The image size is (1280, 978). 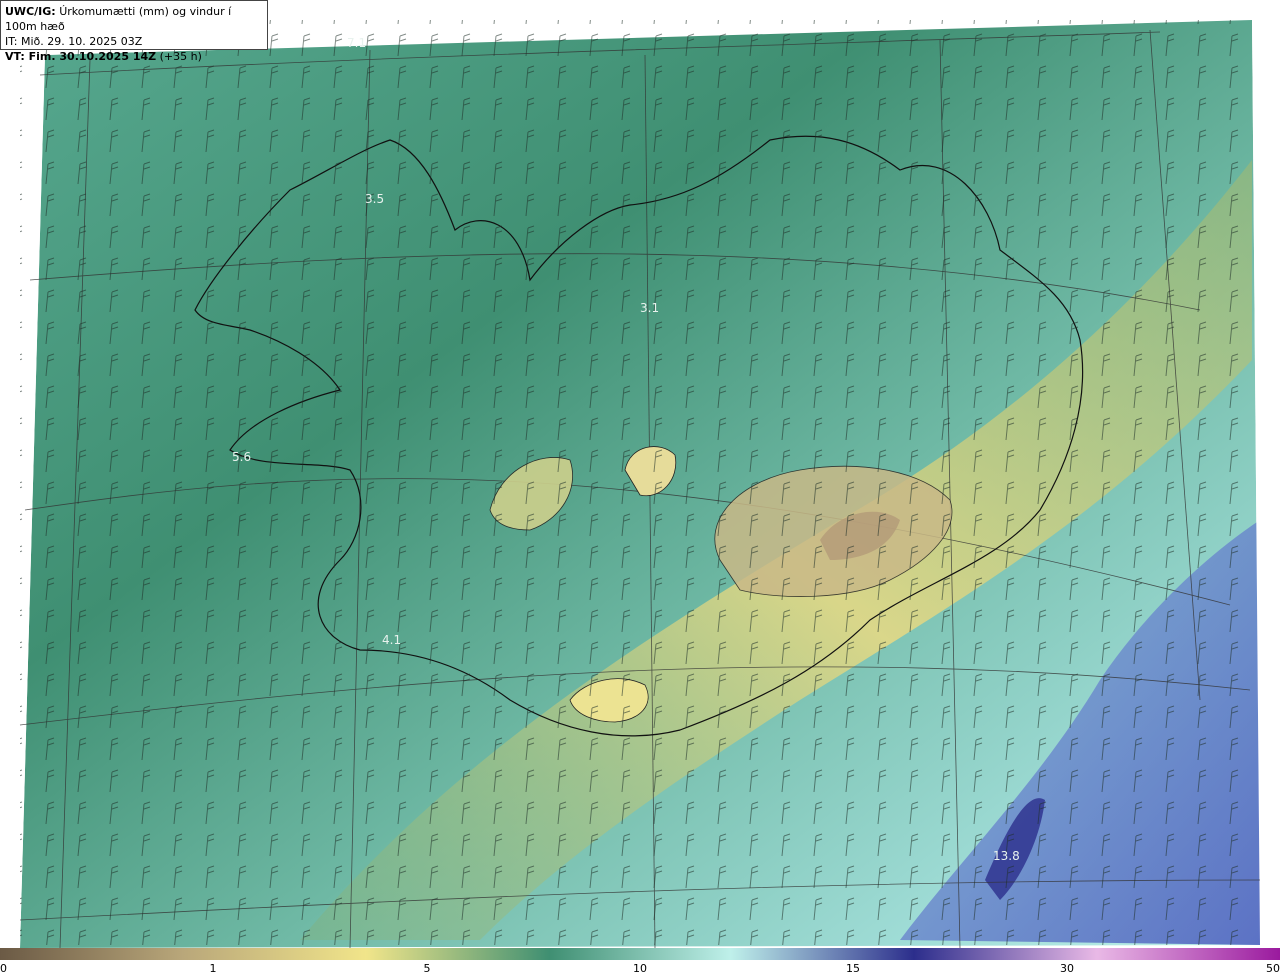 I want to click on colorbar-tick-label: 0, so click(x=3, y=968).